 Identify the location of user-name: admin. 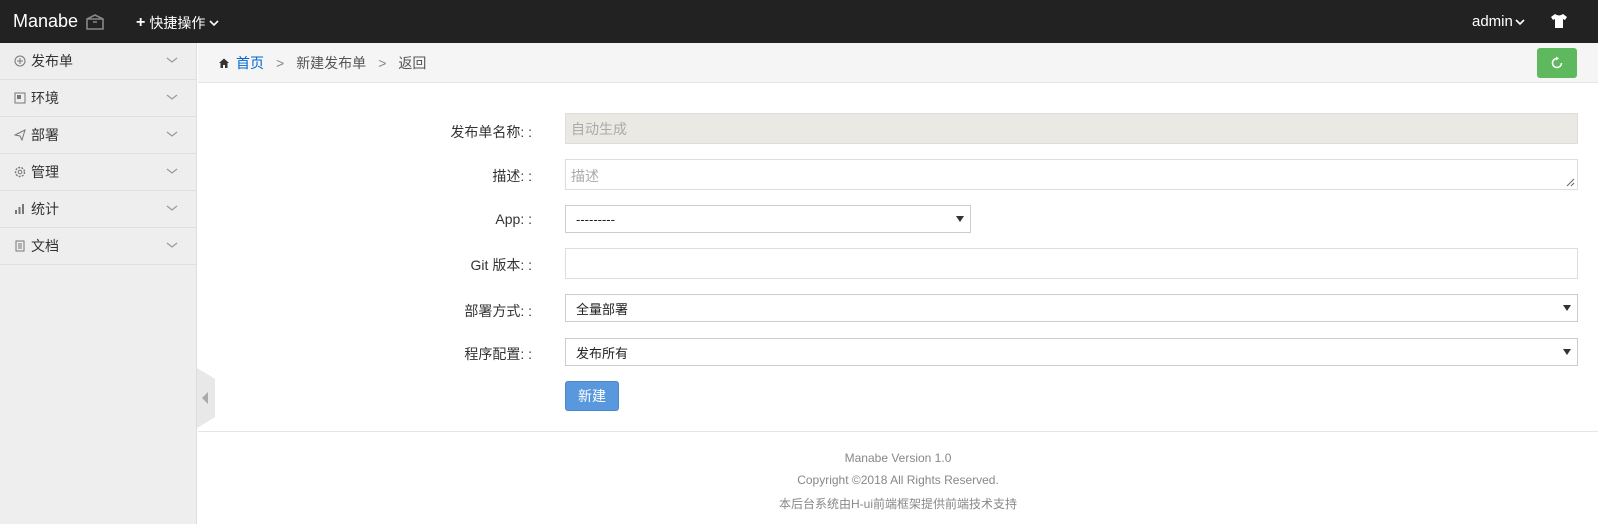
(1492, 21).